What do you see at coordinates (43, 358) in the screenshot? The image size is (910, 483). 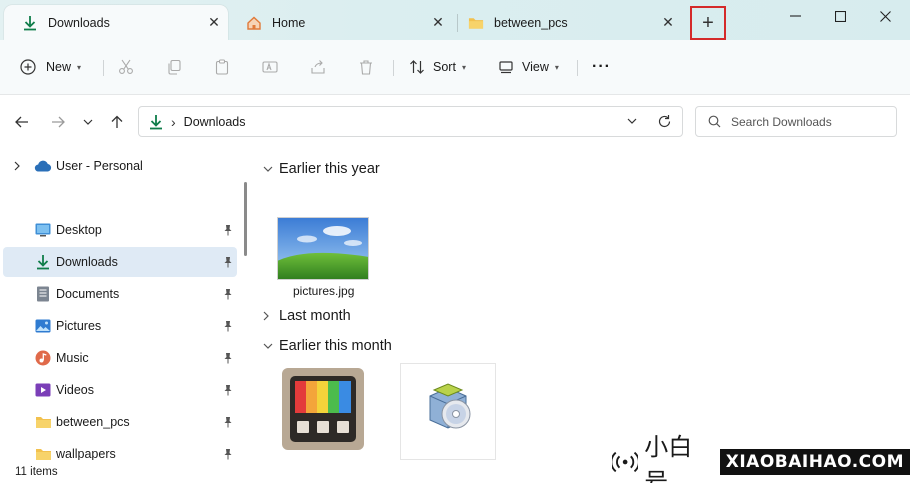 I see `music-icon` at bounding box center [43, 358].